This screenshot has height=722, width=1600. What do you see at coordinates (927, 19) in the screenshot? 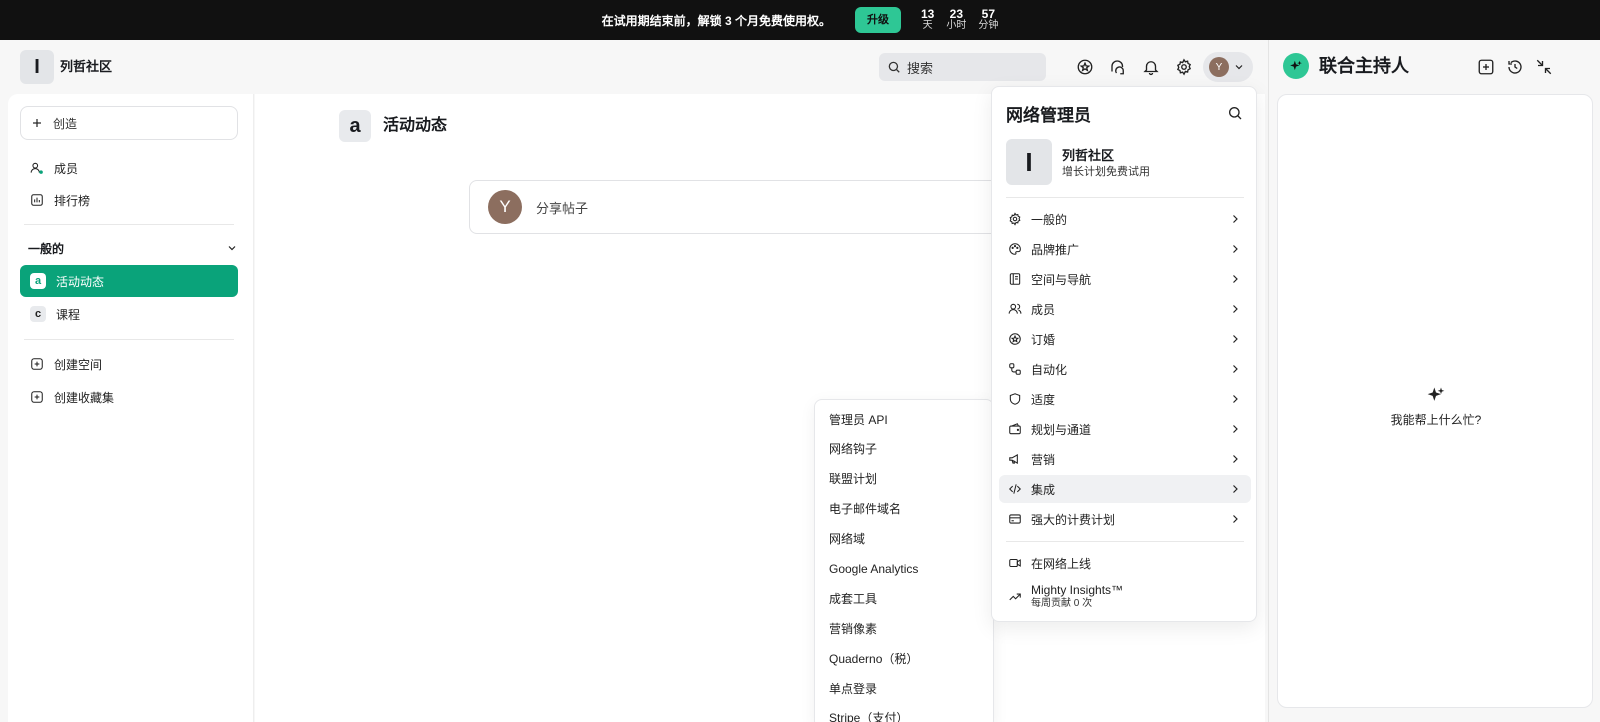
I see `countdown-days: 13 天` at bounding box center [927, 19].